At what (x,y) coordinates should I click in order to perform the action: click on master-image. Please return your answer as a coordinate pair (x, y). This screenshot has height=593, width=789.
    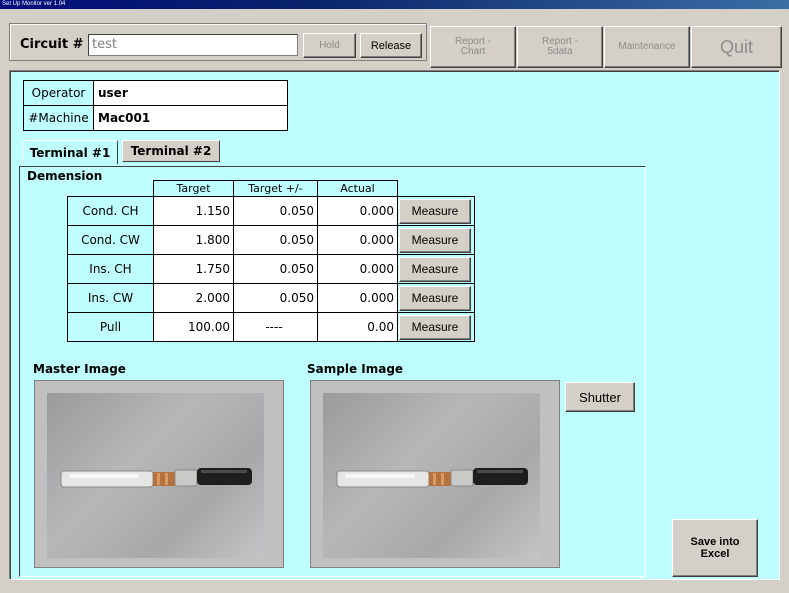
    Looking at the image, I should click on (155, 475).